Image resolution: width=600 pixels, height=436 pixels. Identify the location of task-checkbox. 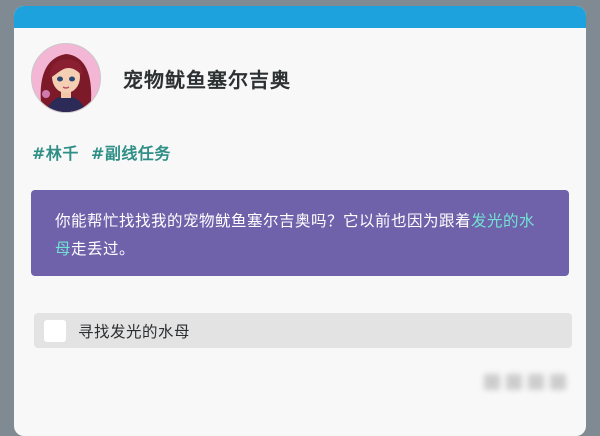
(55, 330).